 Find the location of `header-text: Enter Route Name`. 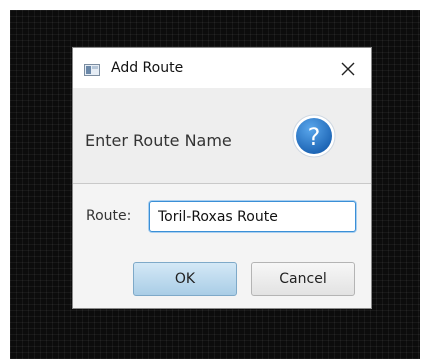

header-text: Enter Route Name is located at coordinates (158, 140).